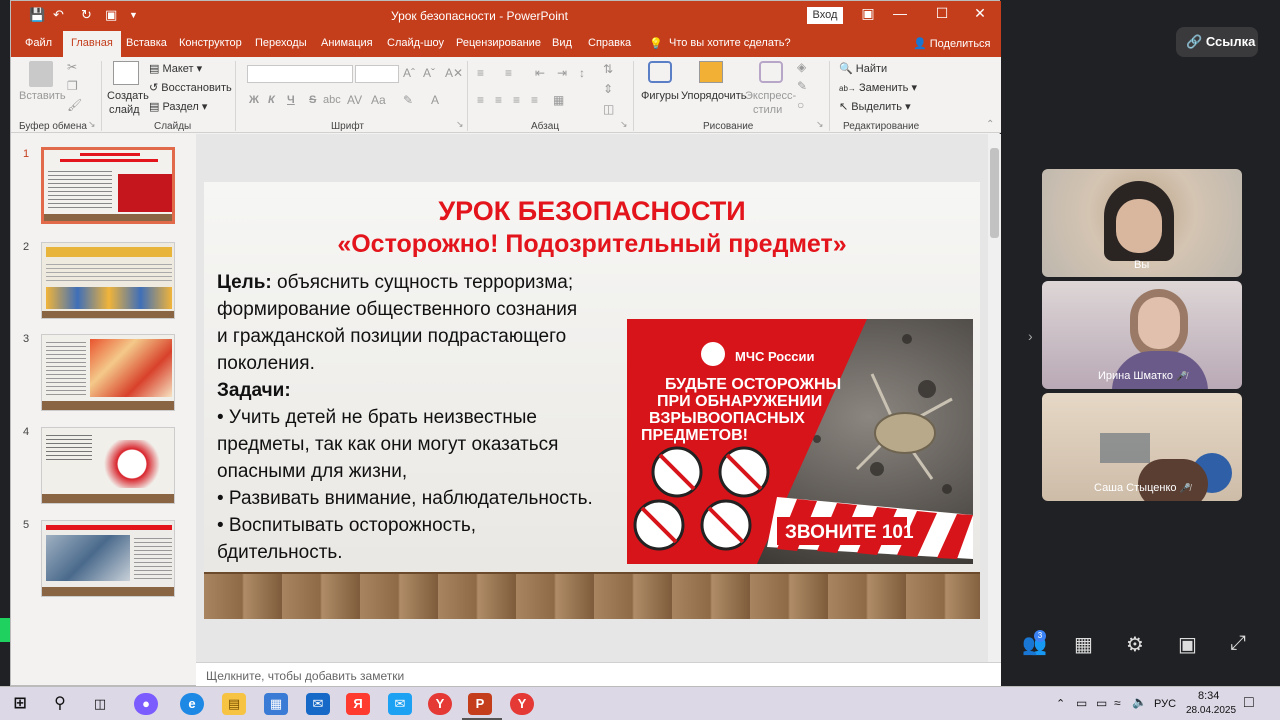  I want to click on smartart-icon: ◫, so click(608, 109).